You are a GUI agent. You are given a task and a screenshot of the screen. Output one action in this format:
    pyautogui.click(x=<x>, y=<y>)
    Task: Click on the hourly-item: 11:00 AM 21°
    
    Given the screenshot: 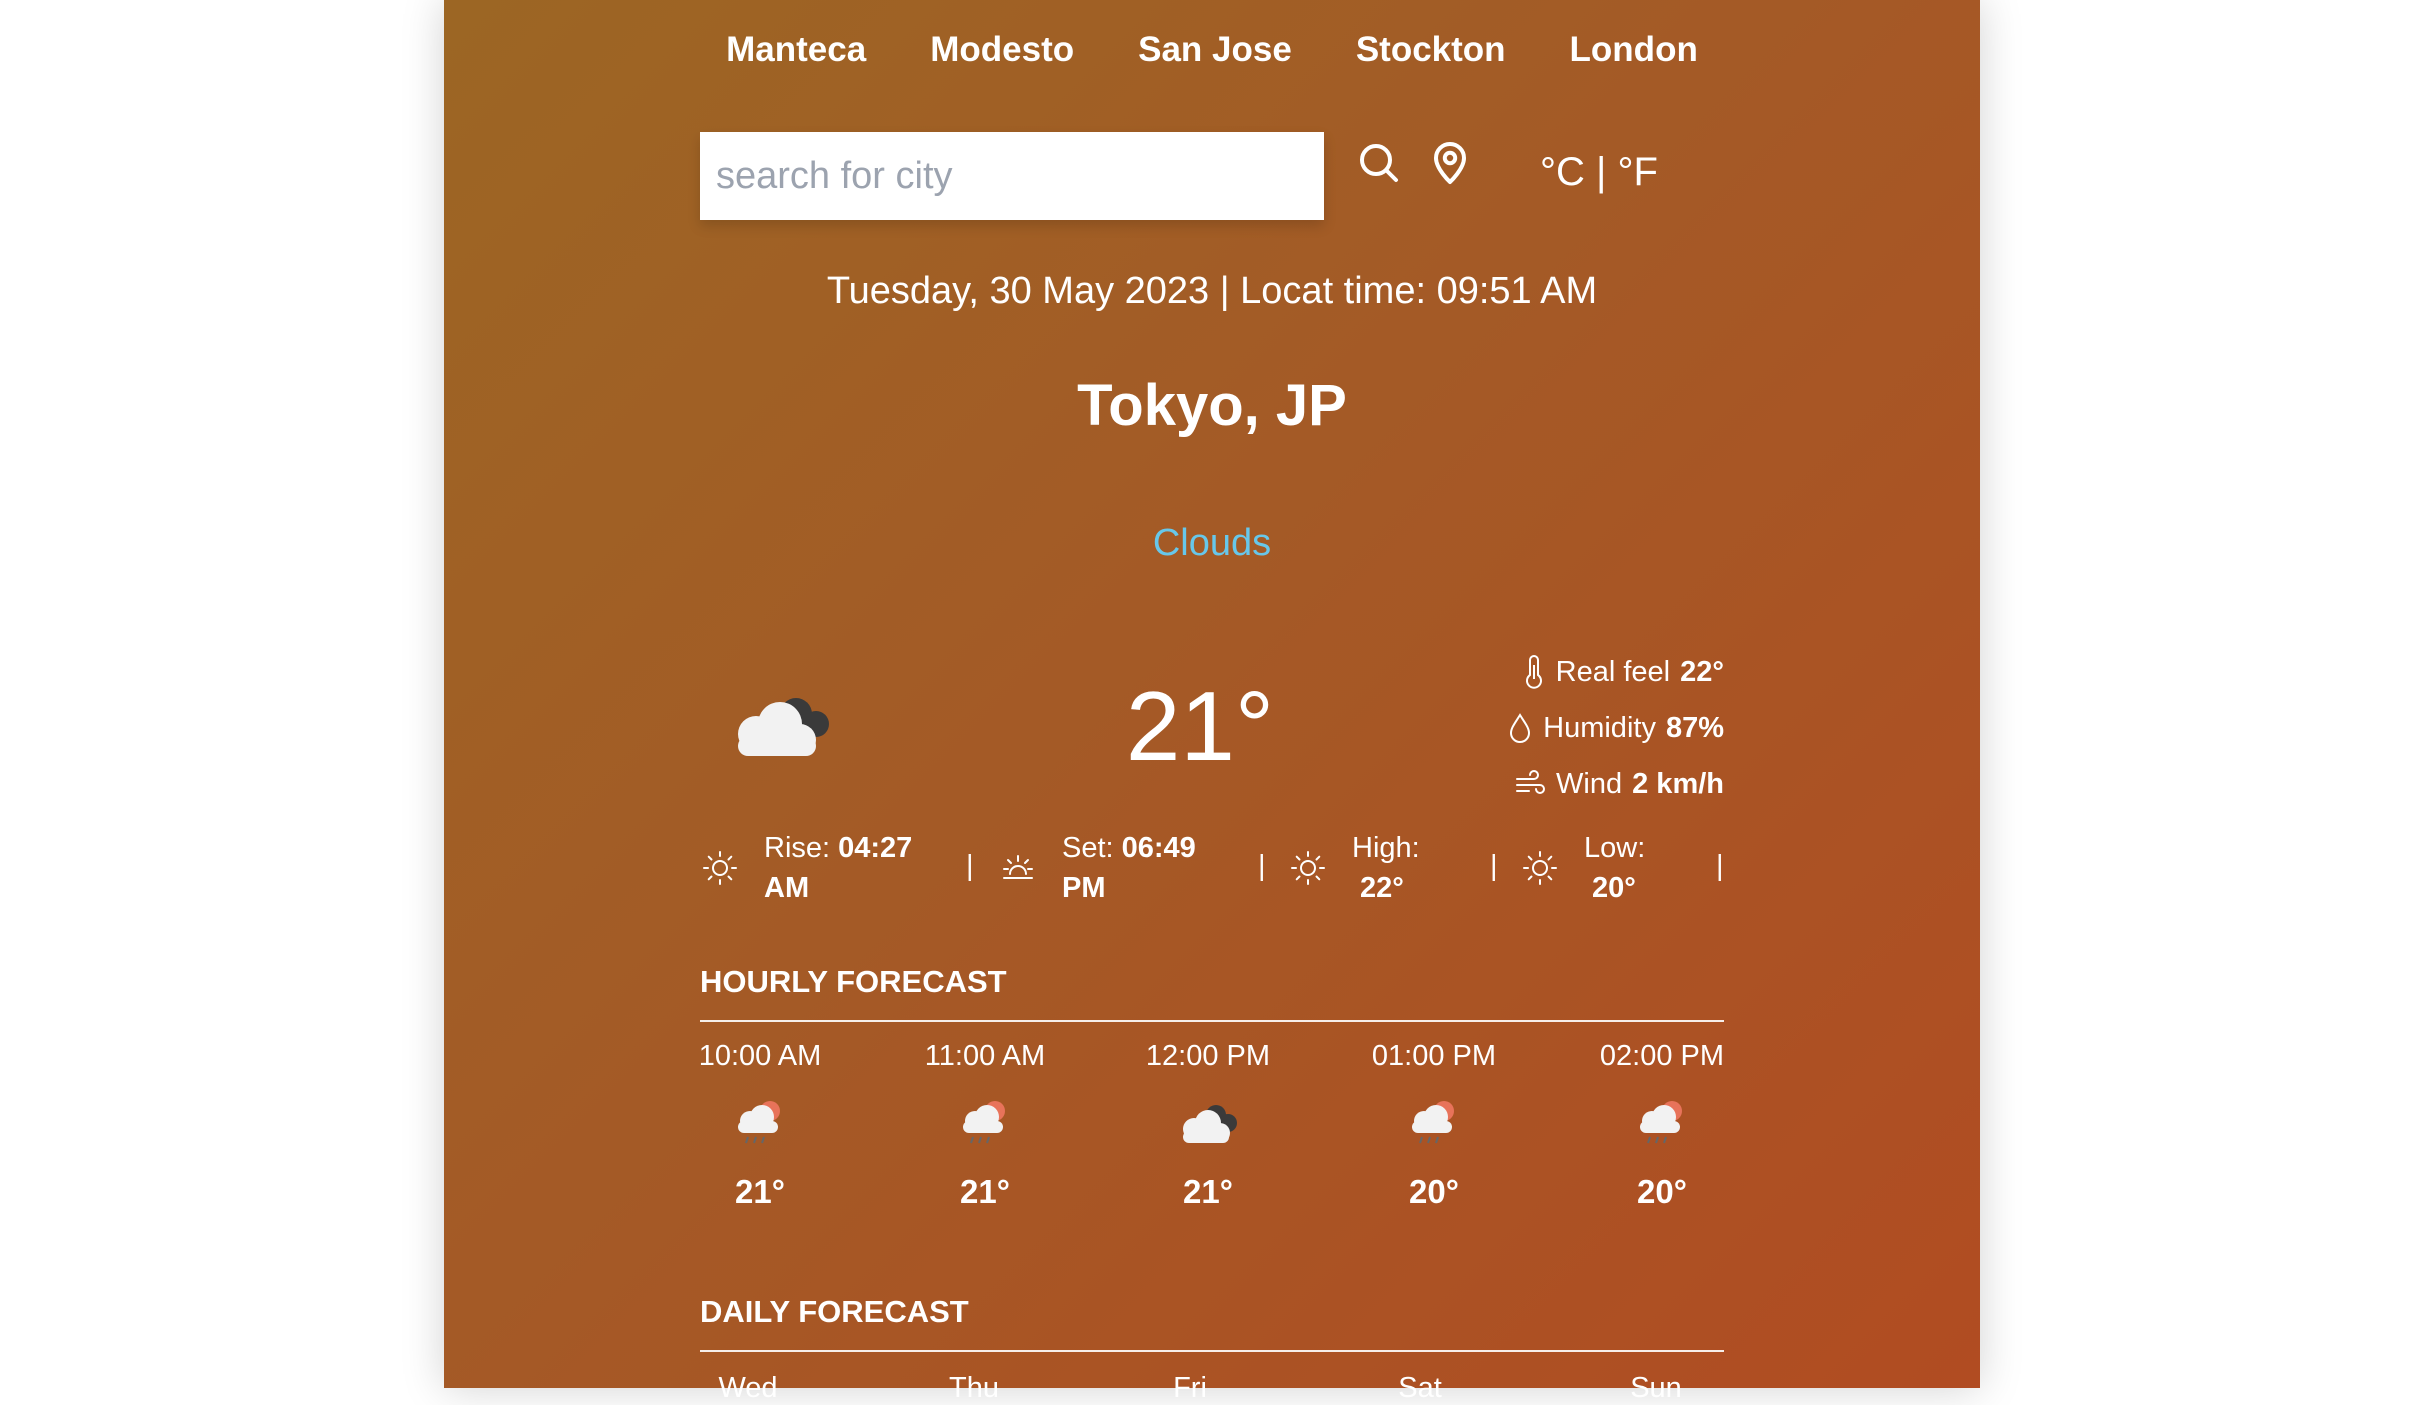 What is the action you would take?
    pyautogui.click(x=985, y=1125)
    